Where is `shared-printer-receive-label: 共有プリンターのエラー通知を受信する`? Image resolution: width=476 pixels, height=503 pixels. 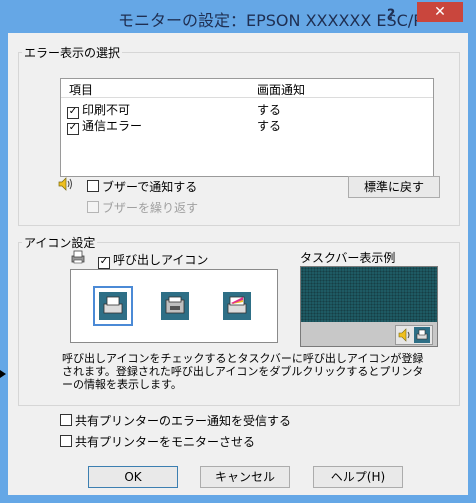
shared-printer-receive-label: 共有プリンターのエラー通知を受信する is located at coordinates (183, 421).